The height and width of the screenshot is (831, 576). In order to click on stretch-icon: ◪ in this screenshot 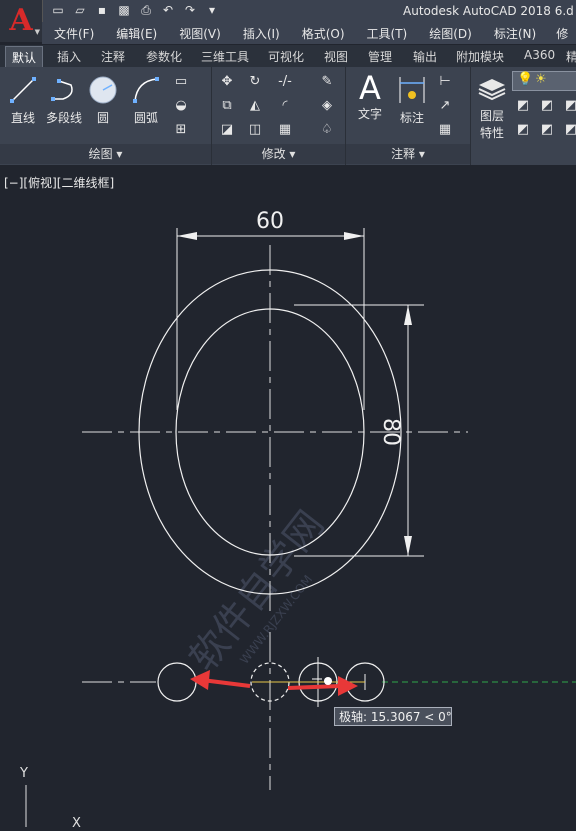, I will do `click(227, 129)`.